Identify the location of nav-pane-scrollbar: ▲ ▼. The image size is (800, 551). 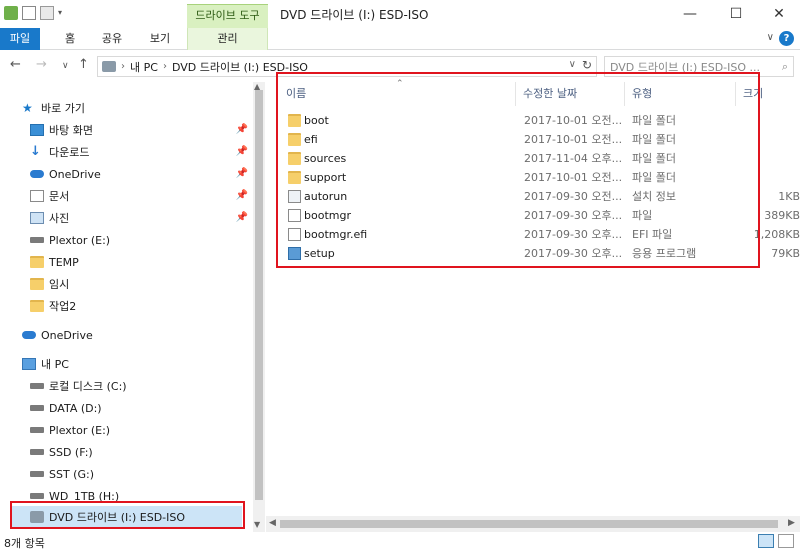
(259, 307).